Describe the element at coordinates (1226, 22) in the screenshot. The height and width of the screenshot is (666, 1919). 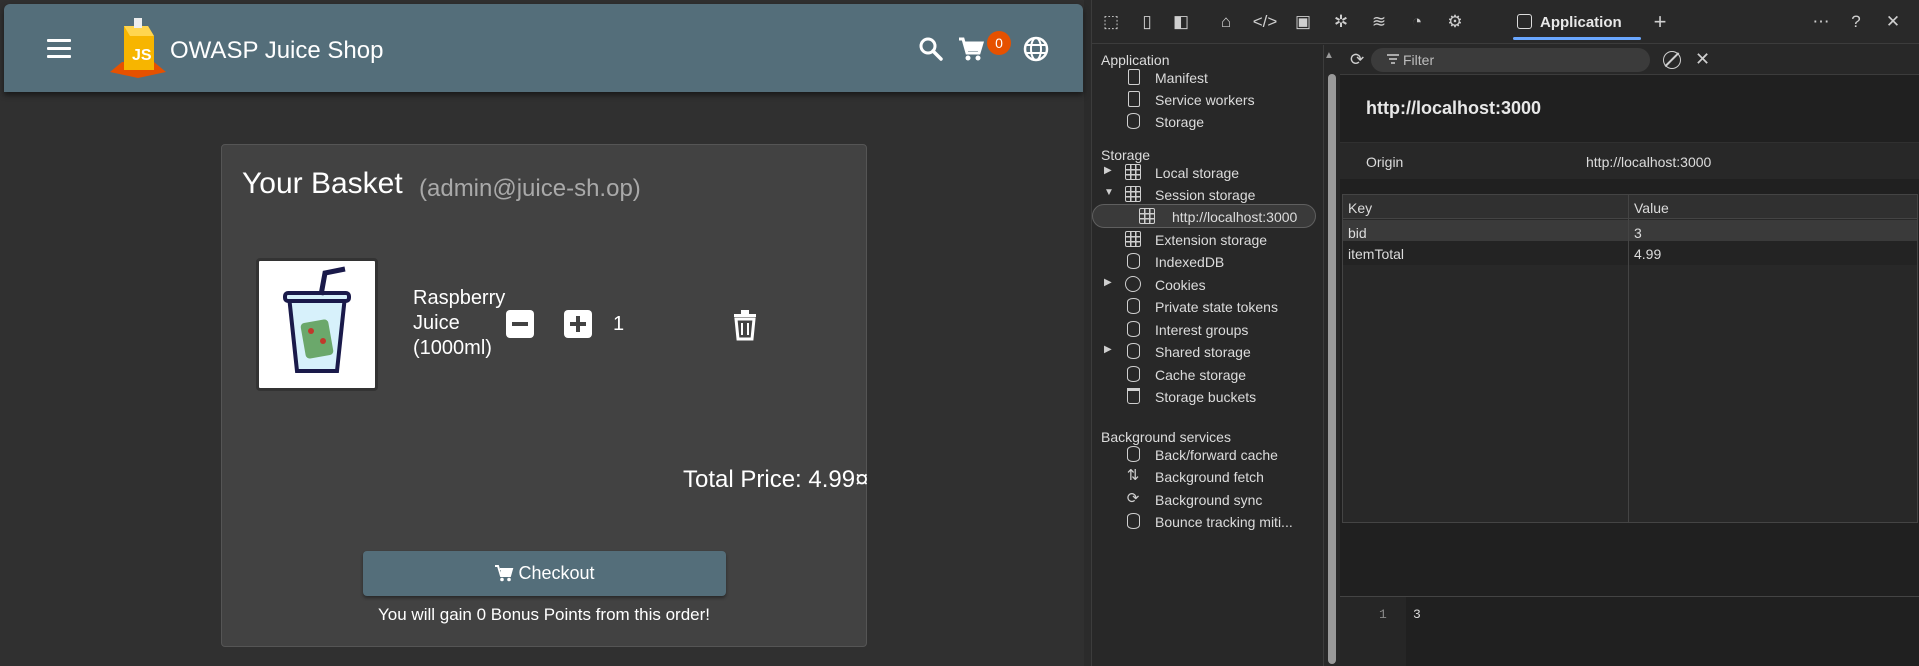
I see `home-icon: ⌂` at that location.